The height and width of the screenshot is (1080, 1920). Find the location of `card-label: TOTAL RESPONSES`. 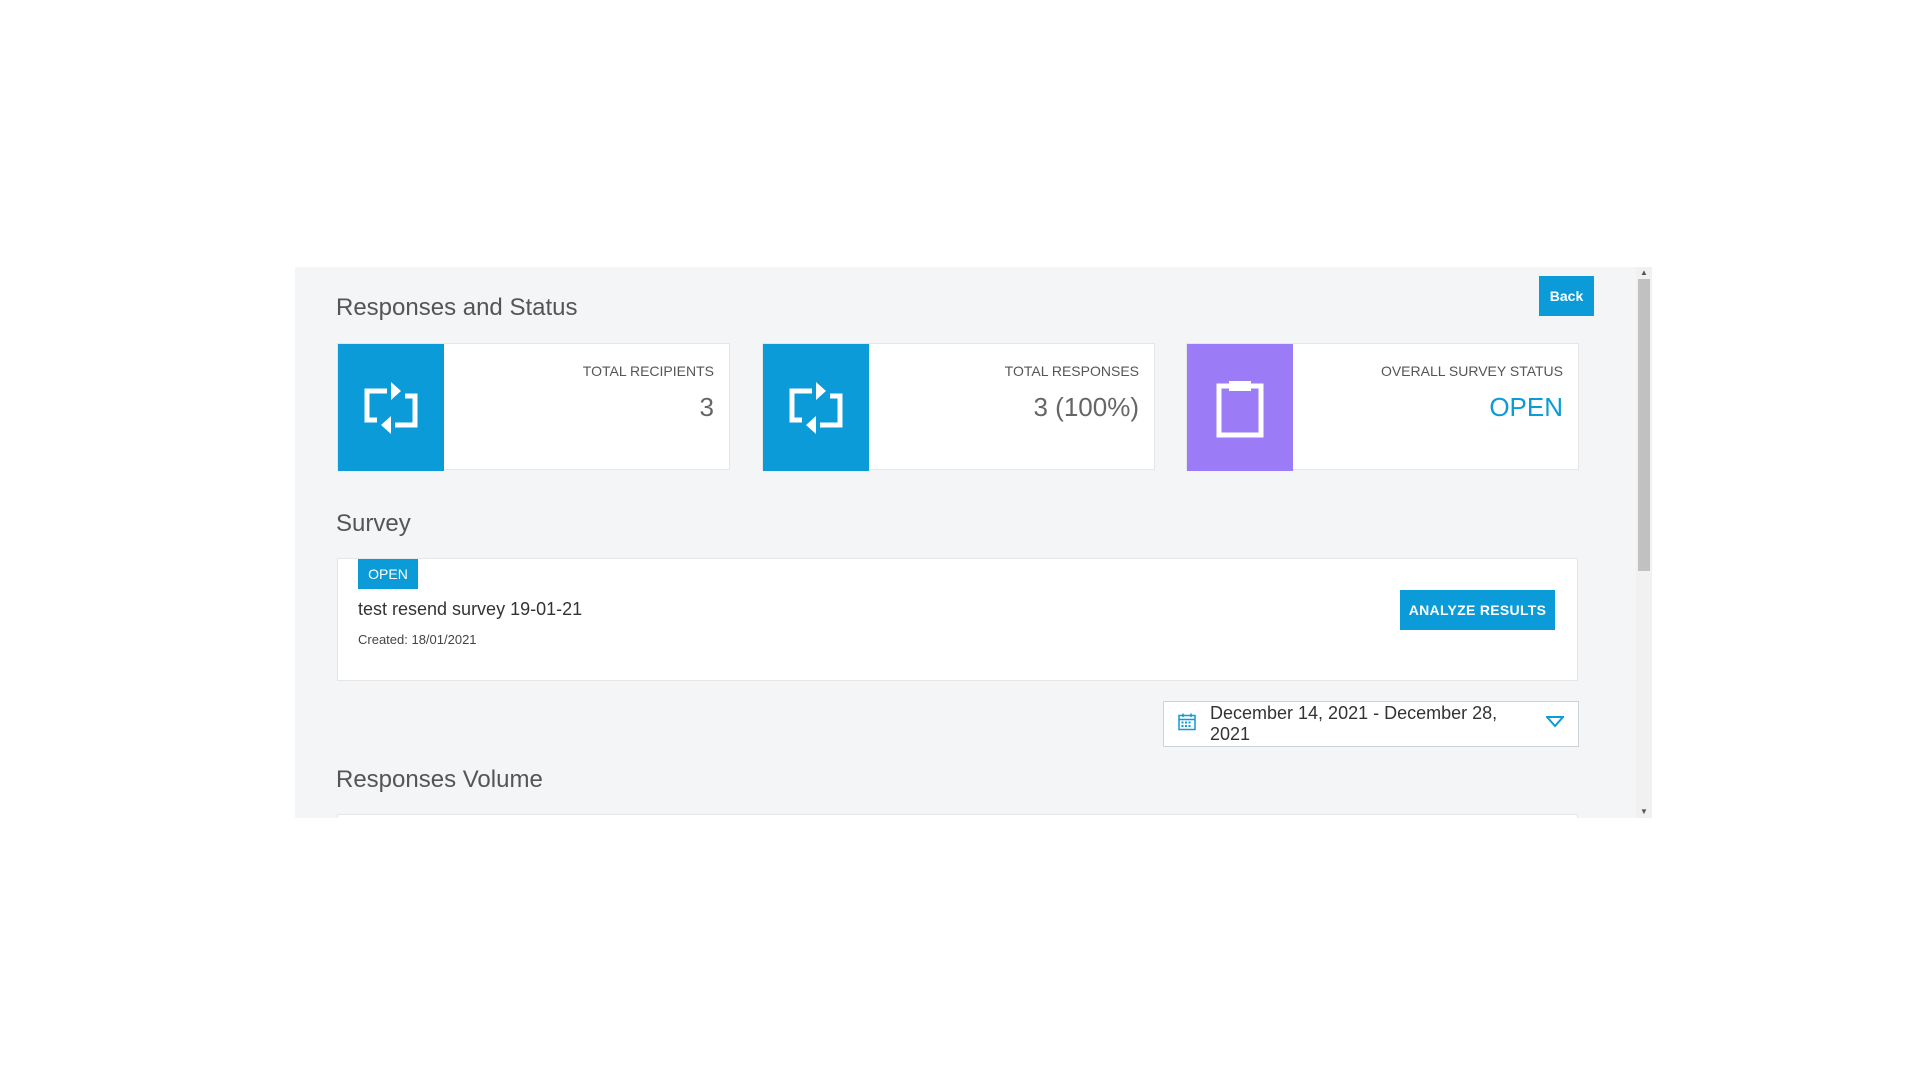

card-label: TOTAL RESPONSES is located at coordinates (1071, 371).